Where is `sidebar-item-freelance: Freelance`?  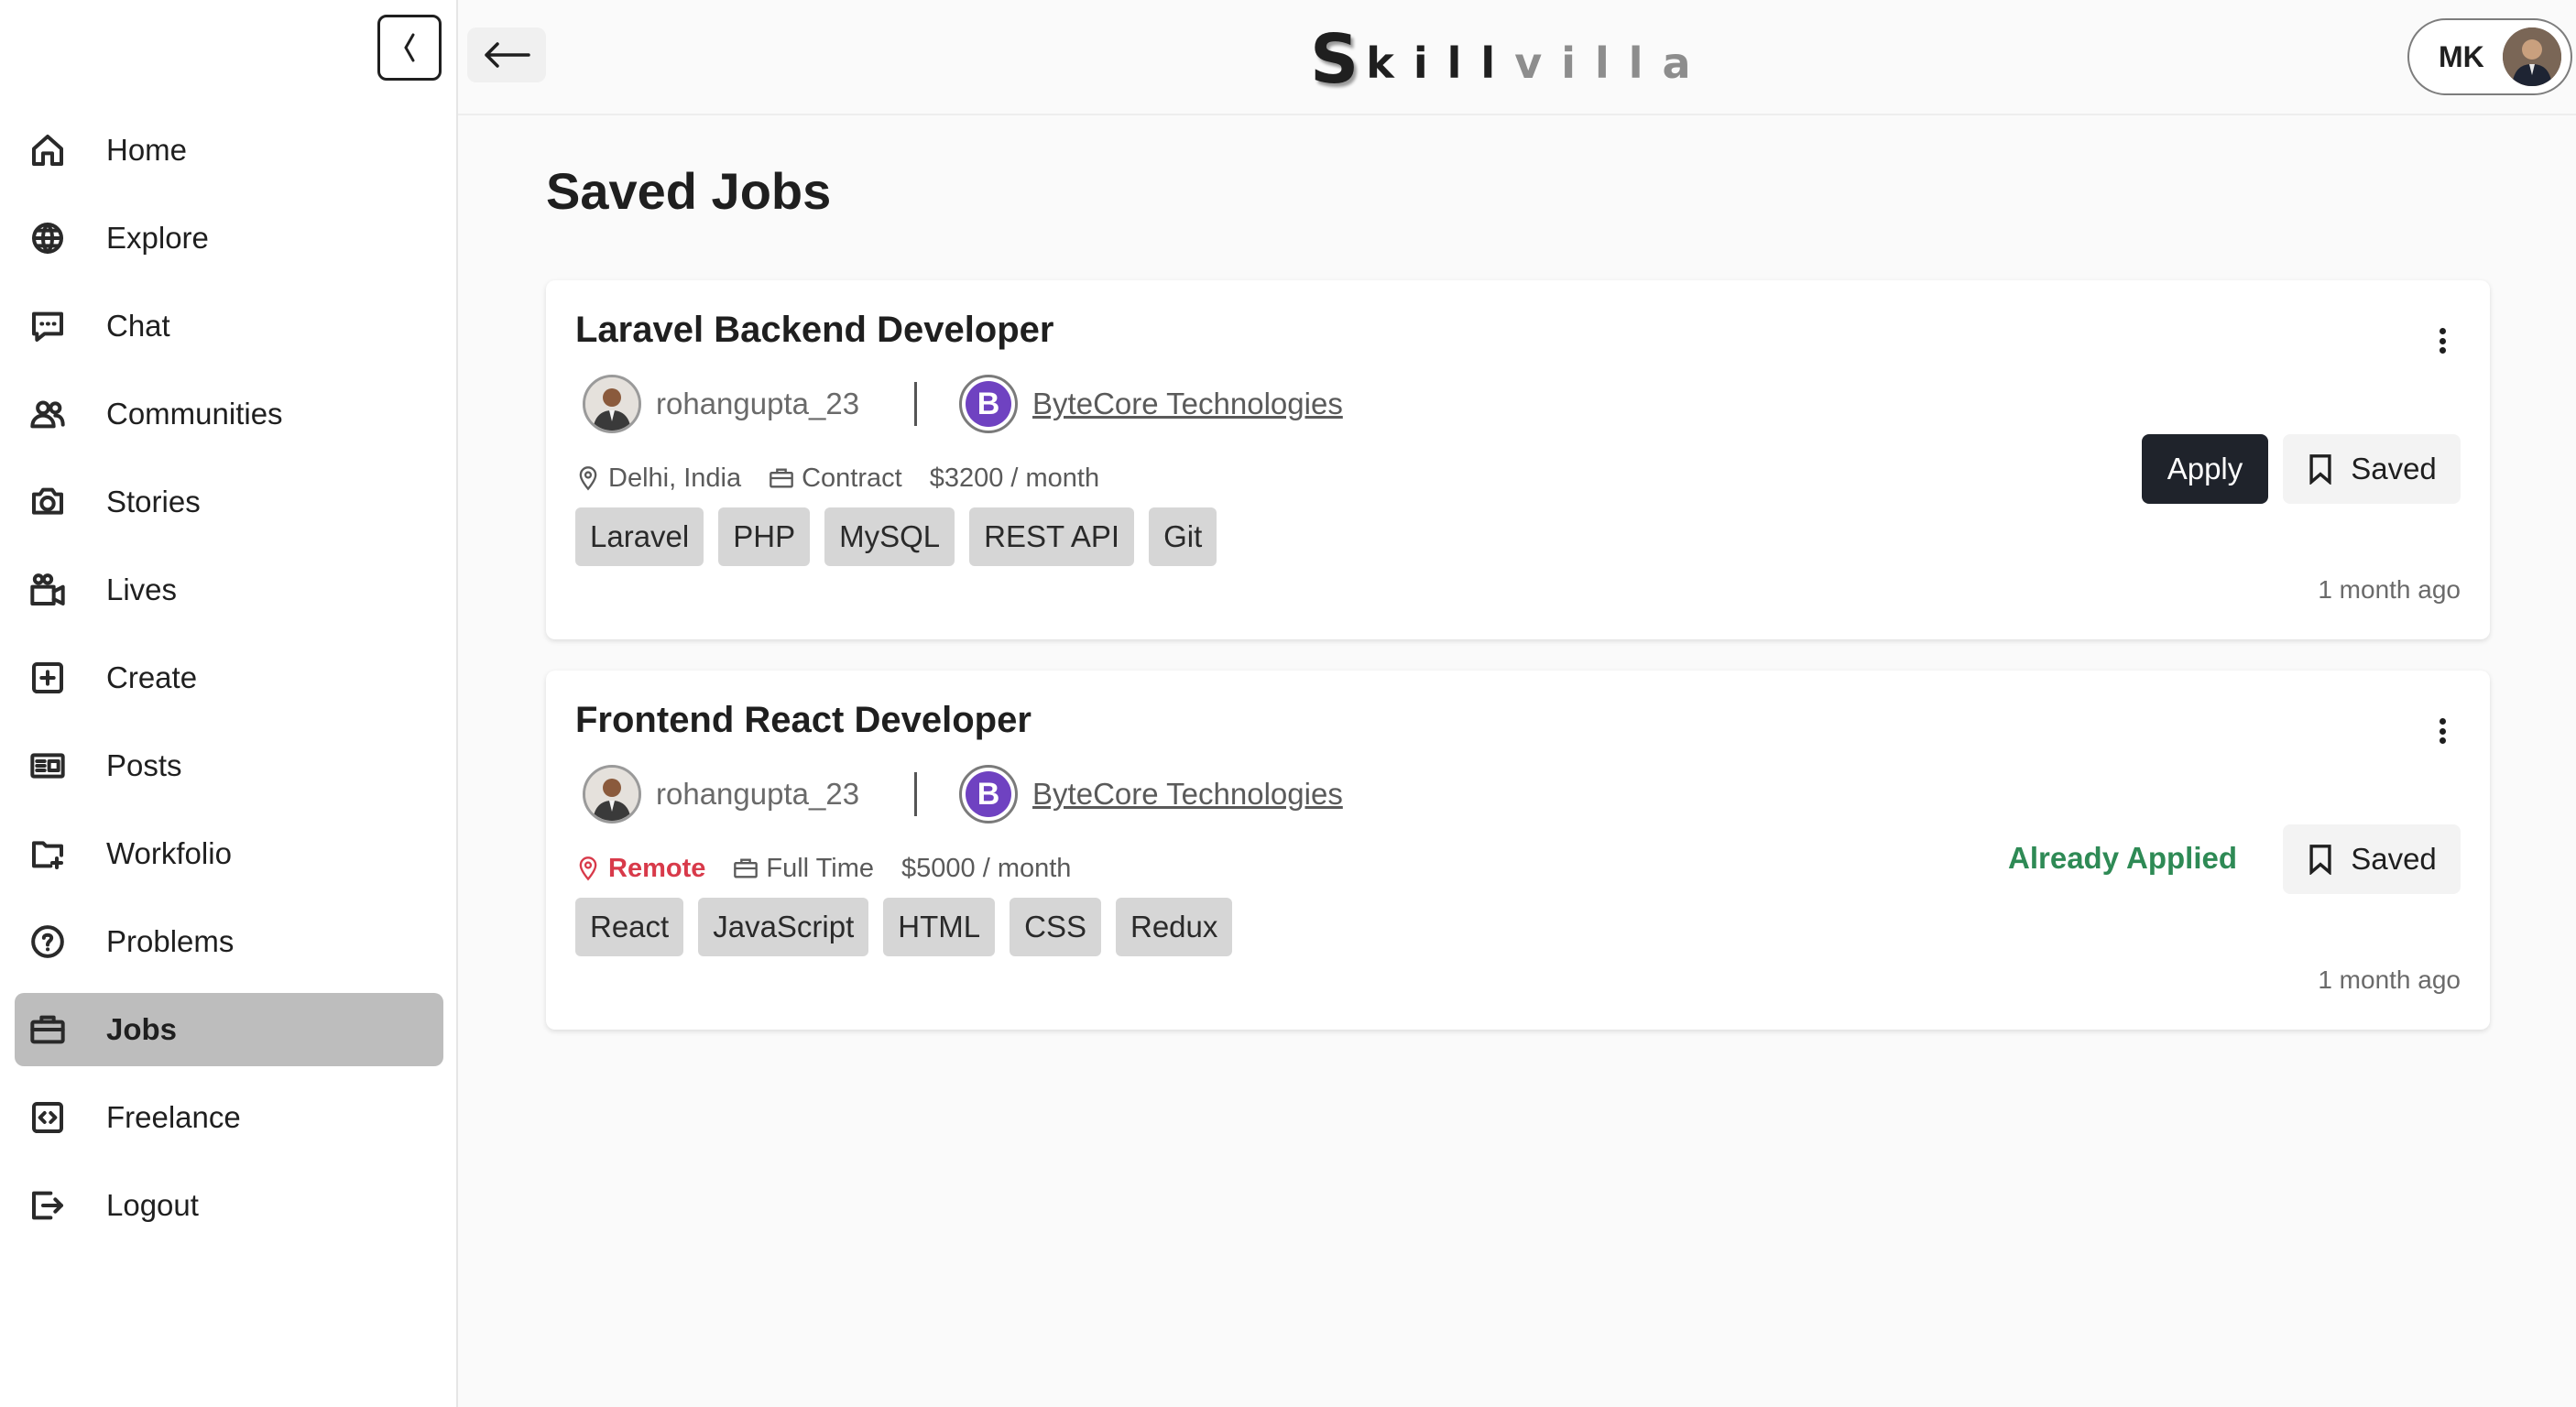 sidebar-item-freelance: Freelance is located at coordinates (229, 1117).